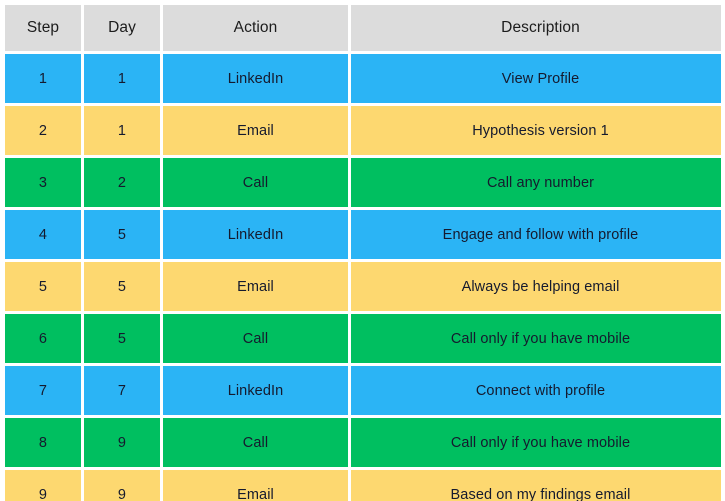  I want to click on table-row: 7 7 LinkedIn Connect with profile, so click(363, 390).